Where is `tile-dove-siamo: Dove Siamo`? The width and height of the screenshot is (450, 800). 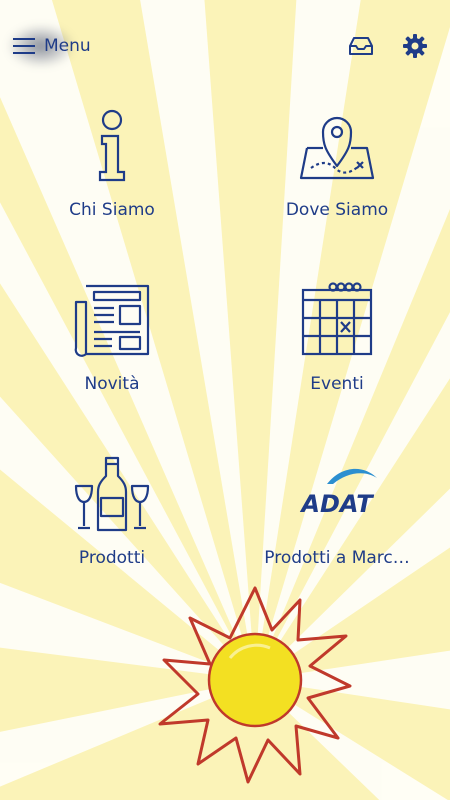 tile-dove-siamo: Dove Siamo is located at coordinates (337, 183).